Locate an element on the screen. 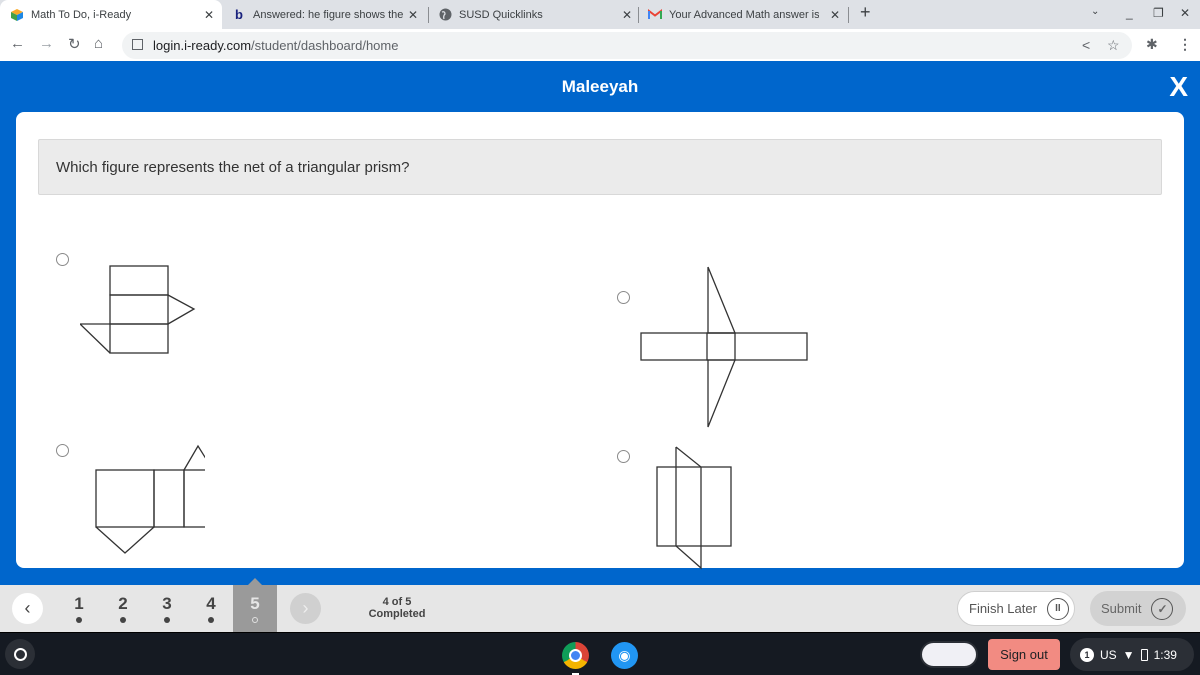  url-host: login.i-ready.com is located at coordinates (202, 45).